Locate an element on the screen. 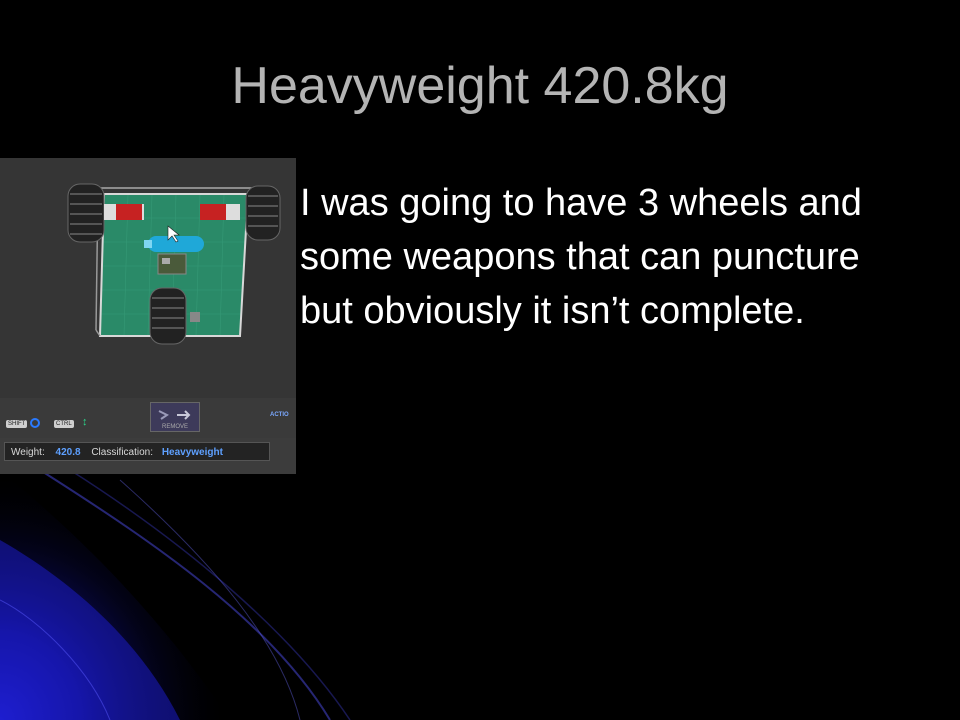 The height and width of the screenshot is (720, 960). remove-button: REMOVE is located at coordinates (175, 417).